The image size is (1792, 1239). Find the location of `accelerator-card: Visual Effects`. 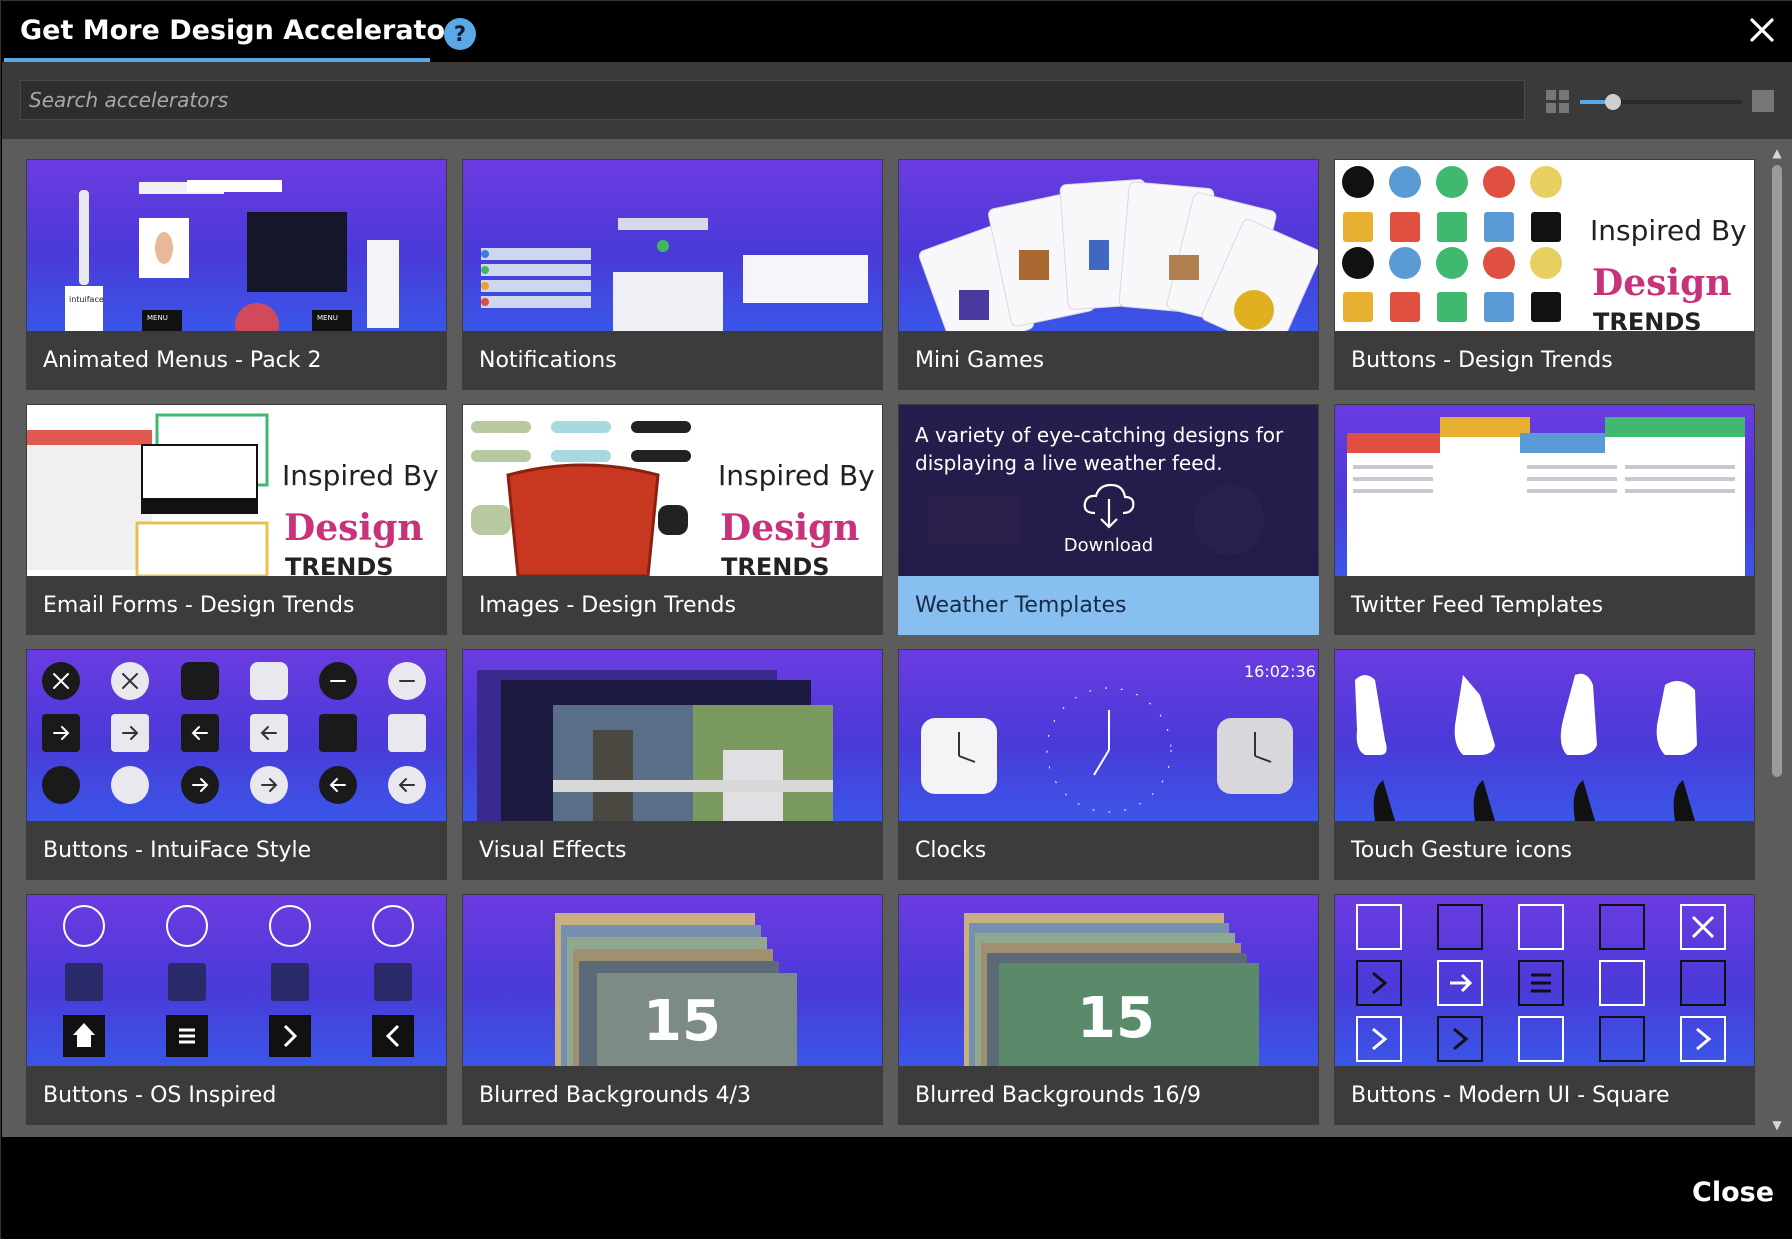

accelerator-card: Visual Effects is located at coordinates (672, 764).